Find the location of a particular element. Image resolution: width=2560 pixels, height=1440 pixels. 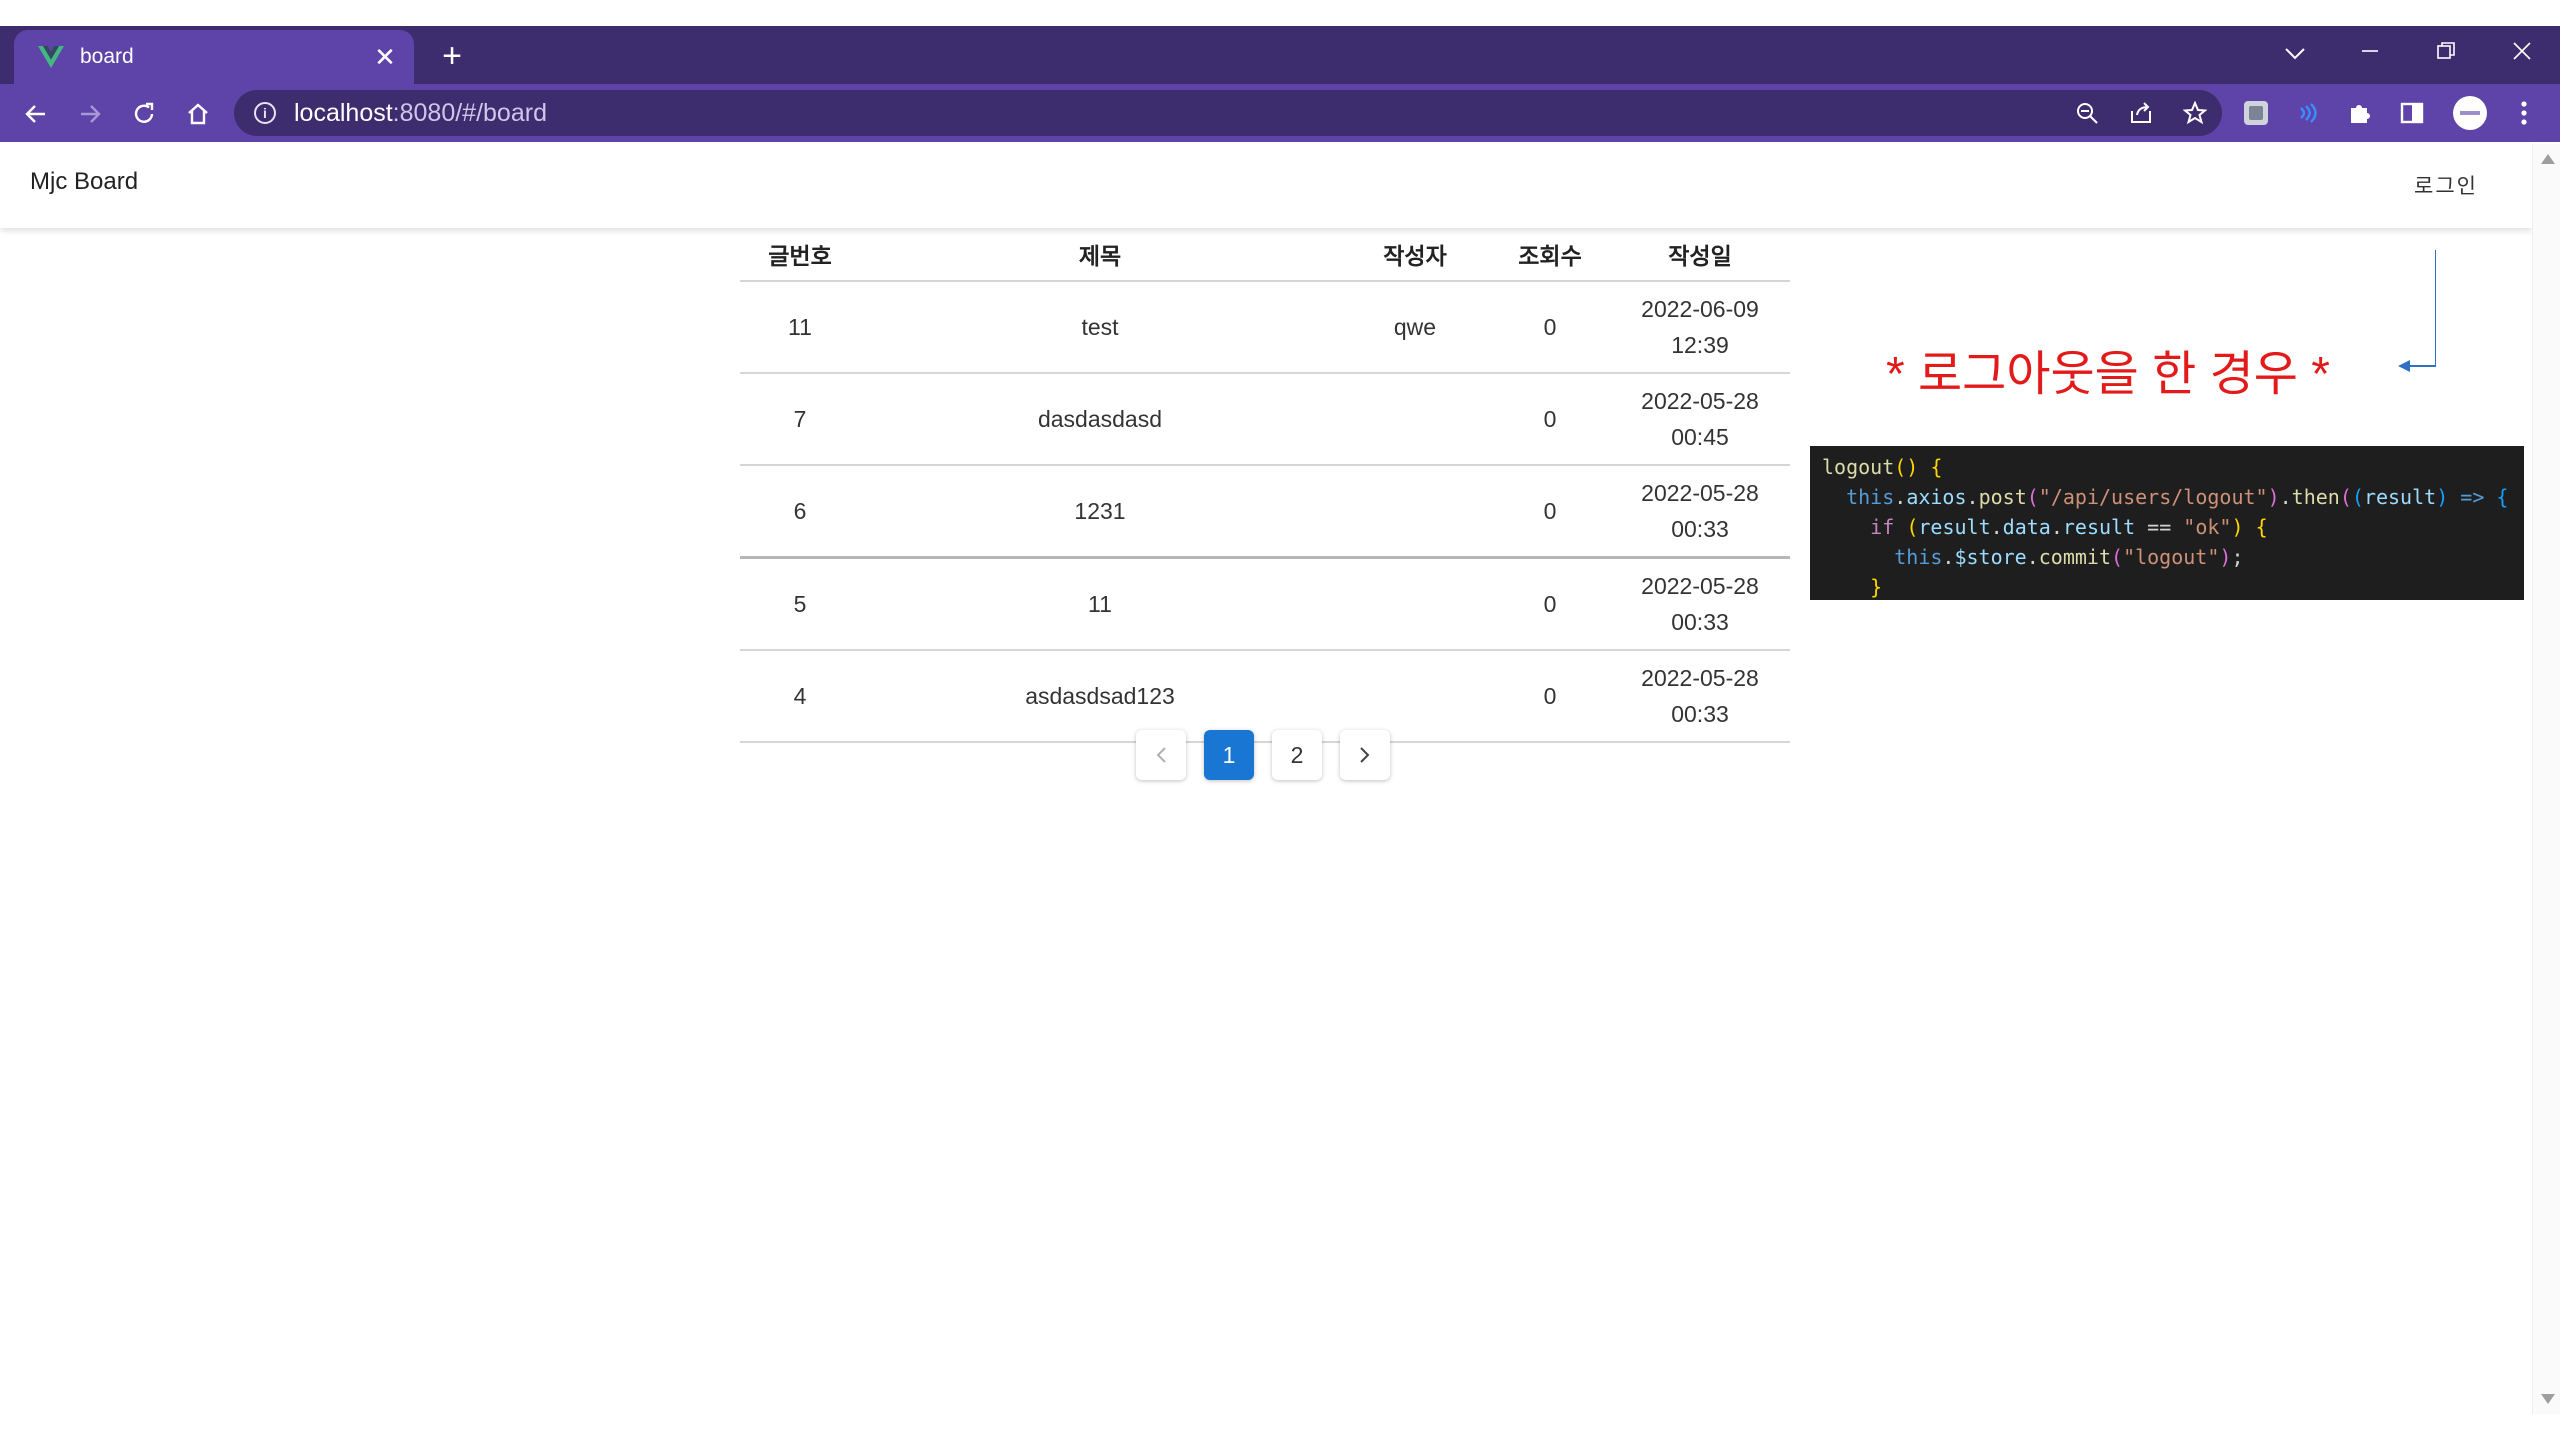

home-icon is located at coordinates (198, 114).